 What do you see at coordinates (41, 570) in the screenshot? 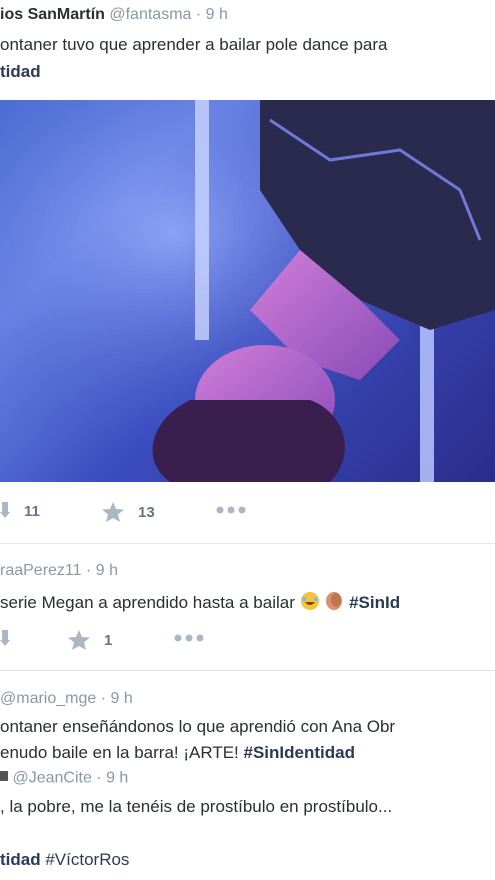
I see `tweet2-author-handle: raaPerez11` at bounding box center [41, 570].